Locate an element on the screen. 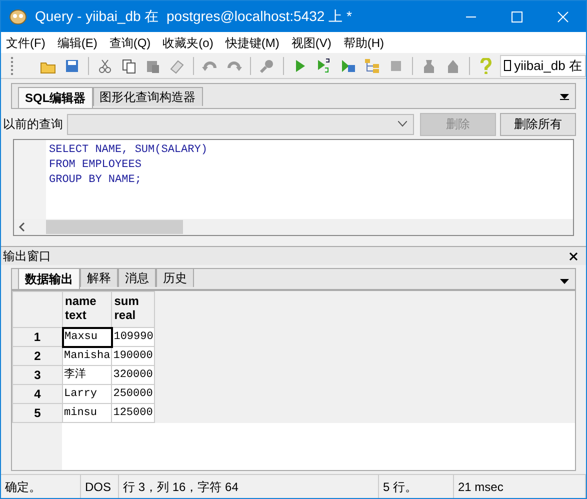 Image resolution: width=587 pixels, height=499 pixels. status-text: 5 行。 is located at coordinates (416, 486).